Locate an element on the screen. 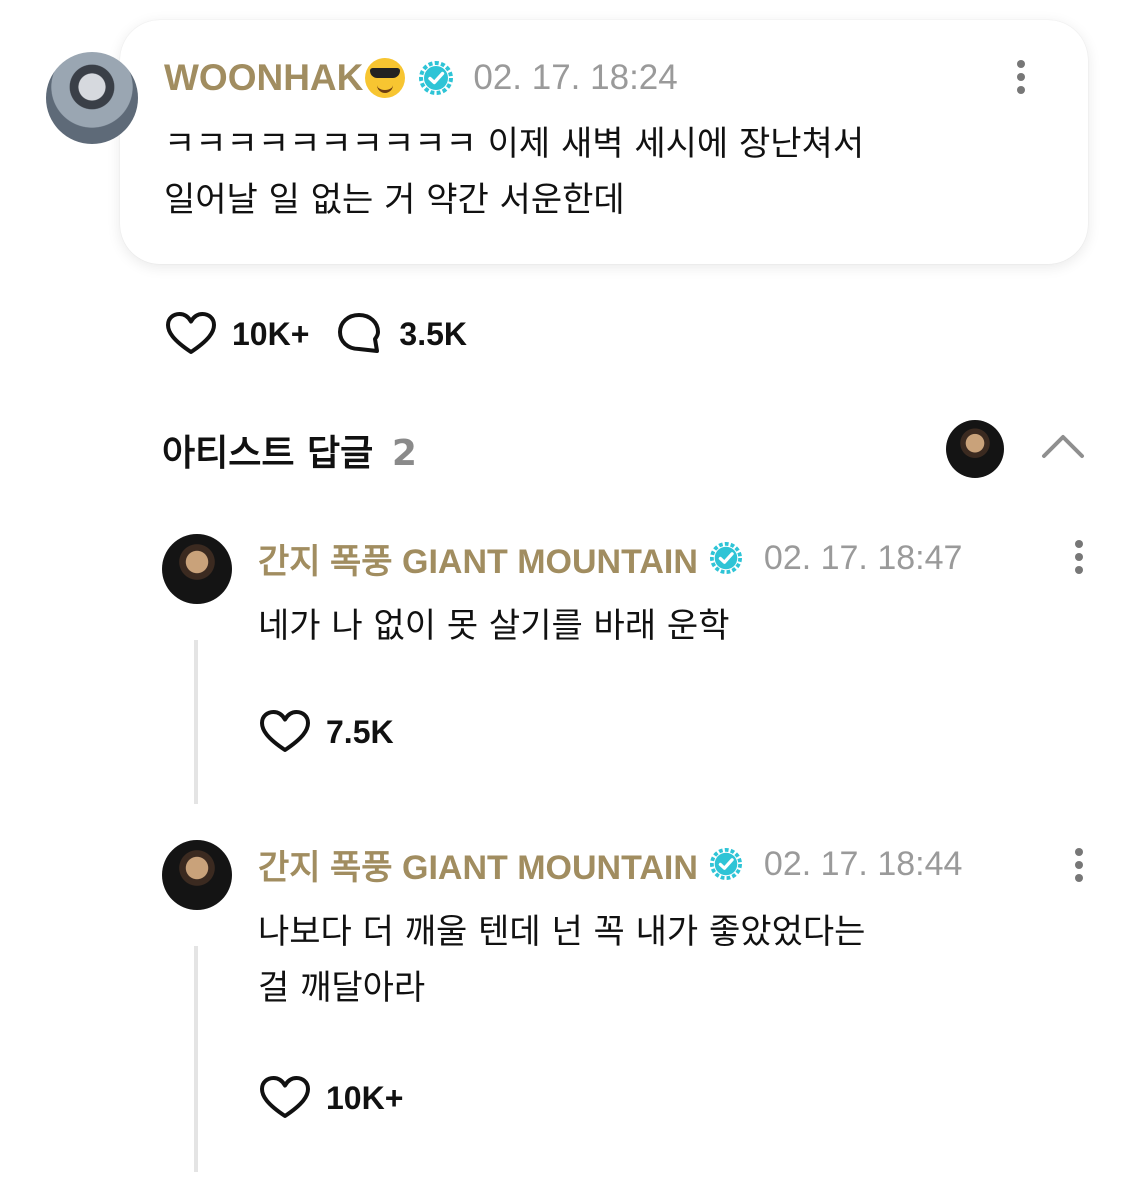 Image resolution: width=1138 pixels, height=1200 pixels. post-body-line-2: 일어날 일 없는 거 약간 서운한데 is located at coordinates (394, 200).